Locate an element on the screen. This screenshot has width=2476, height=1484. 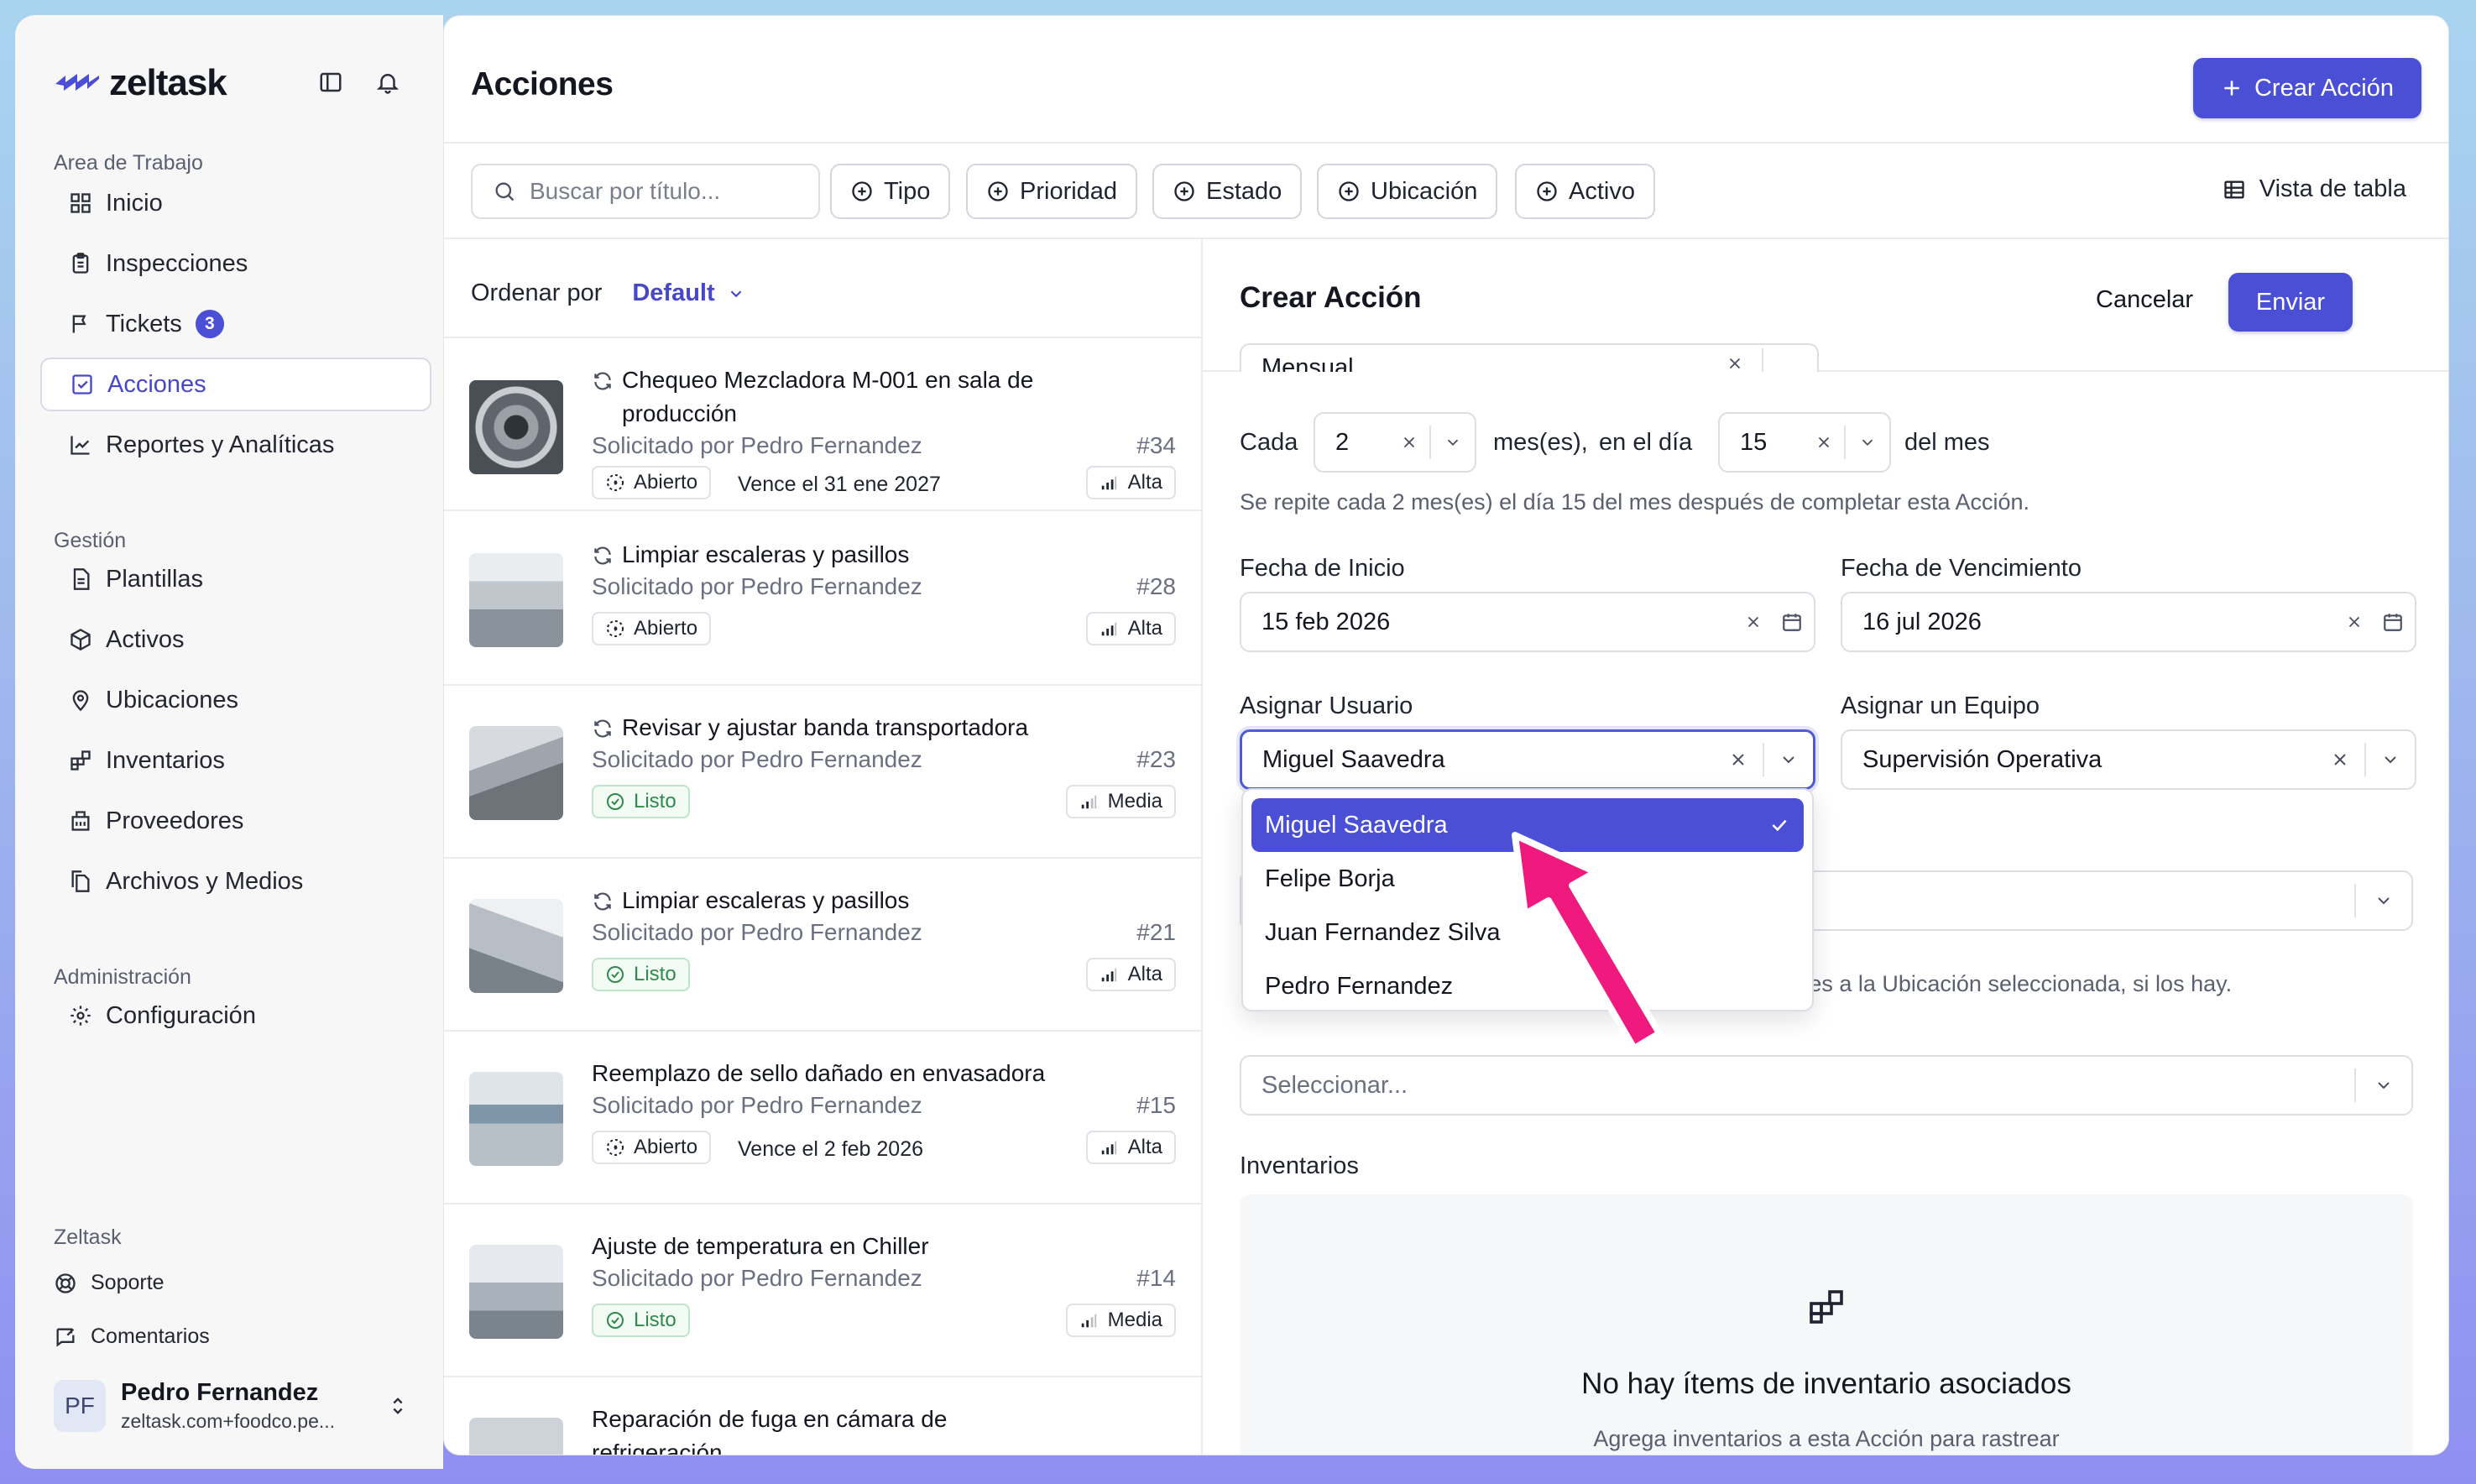
section-label-admin: Administración is located at coordinates (122, 977).